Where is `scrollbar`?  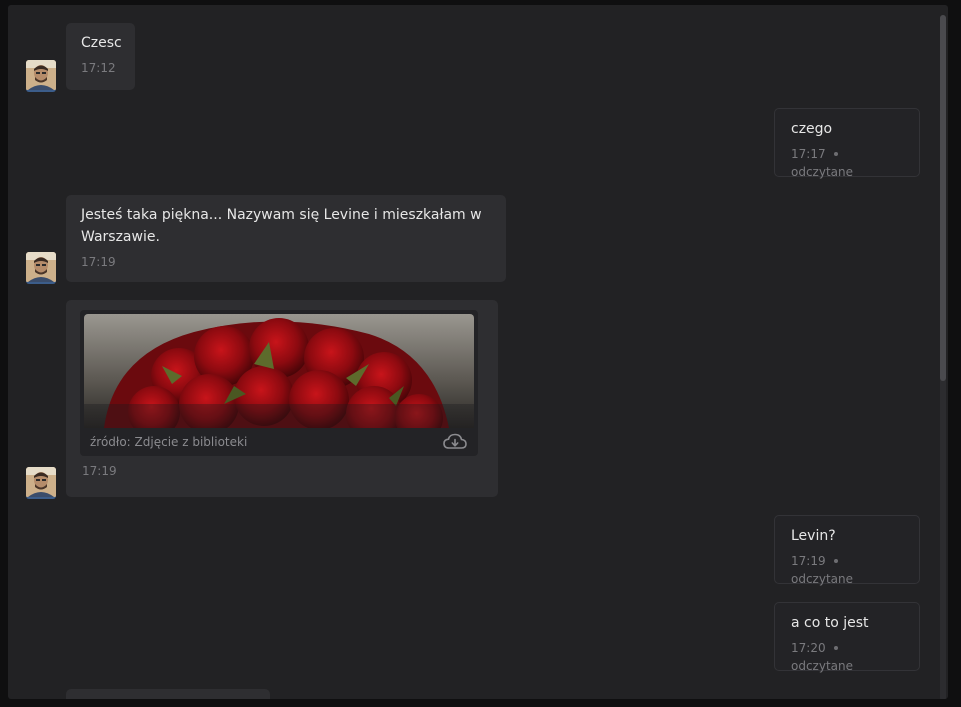
scrollbar is located at coordinates (943, 357).